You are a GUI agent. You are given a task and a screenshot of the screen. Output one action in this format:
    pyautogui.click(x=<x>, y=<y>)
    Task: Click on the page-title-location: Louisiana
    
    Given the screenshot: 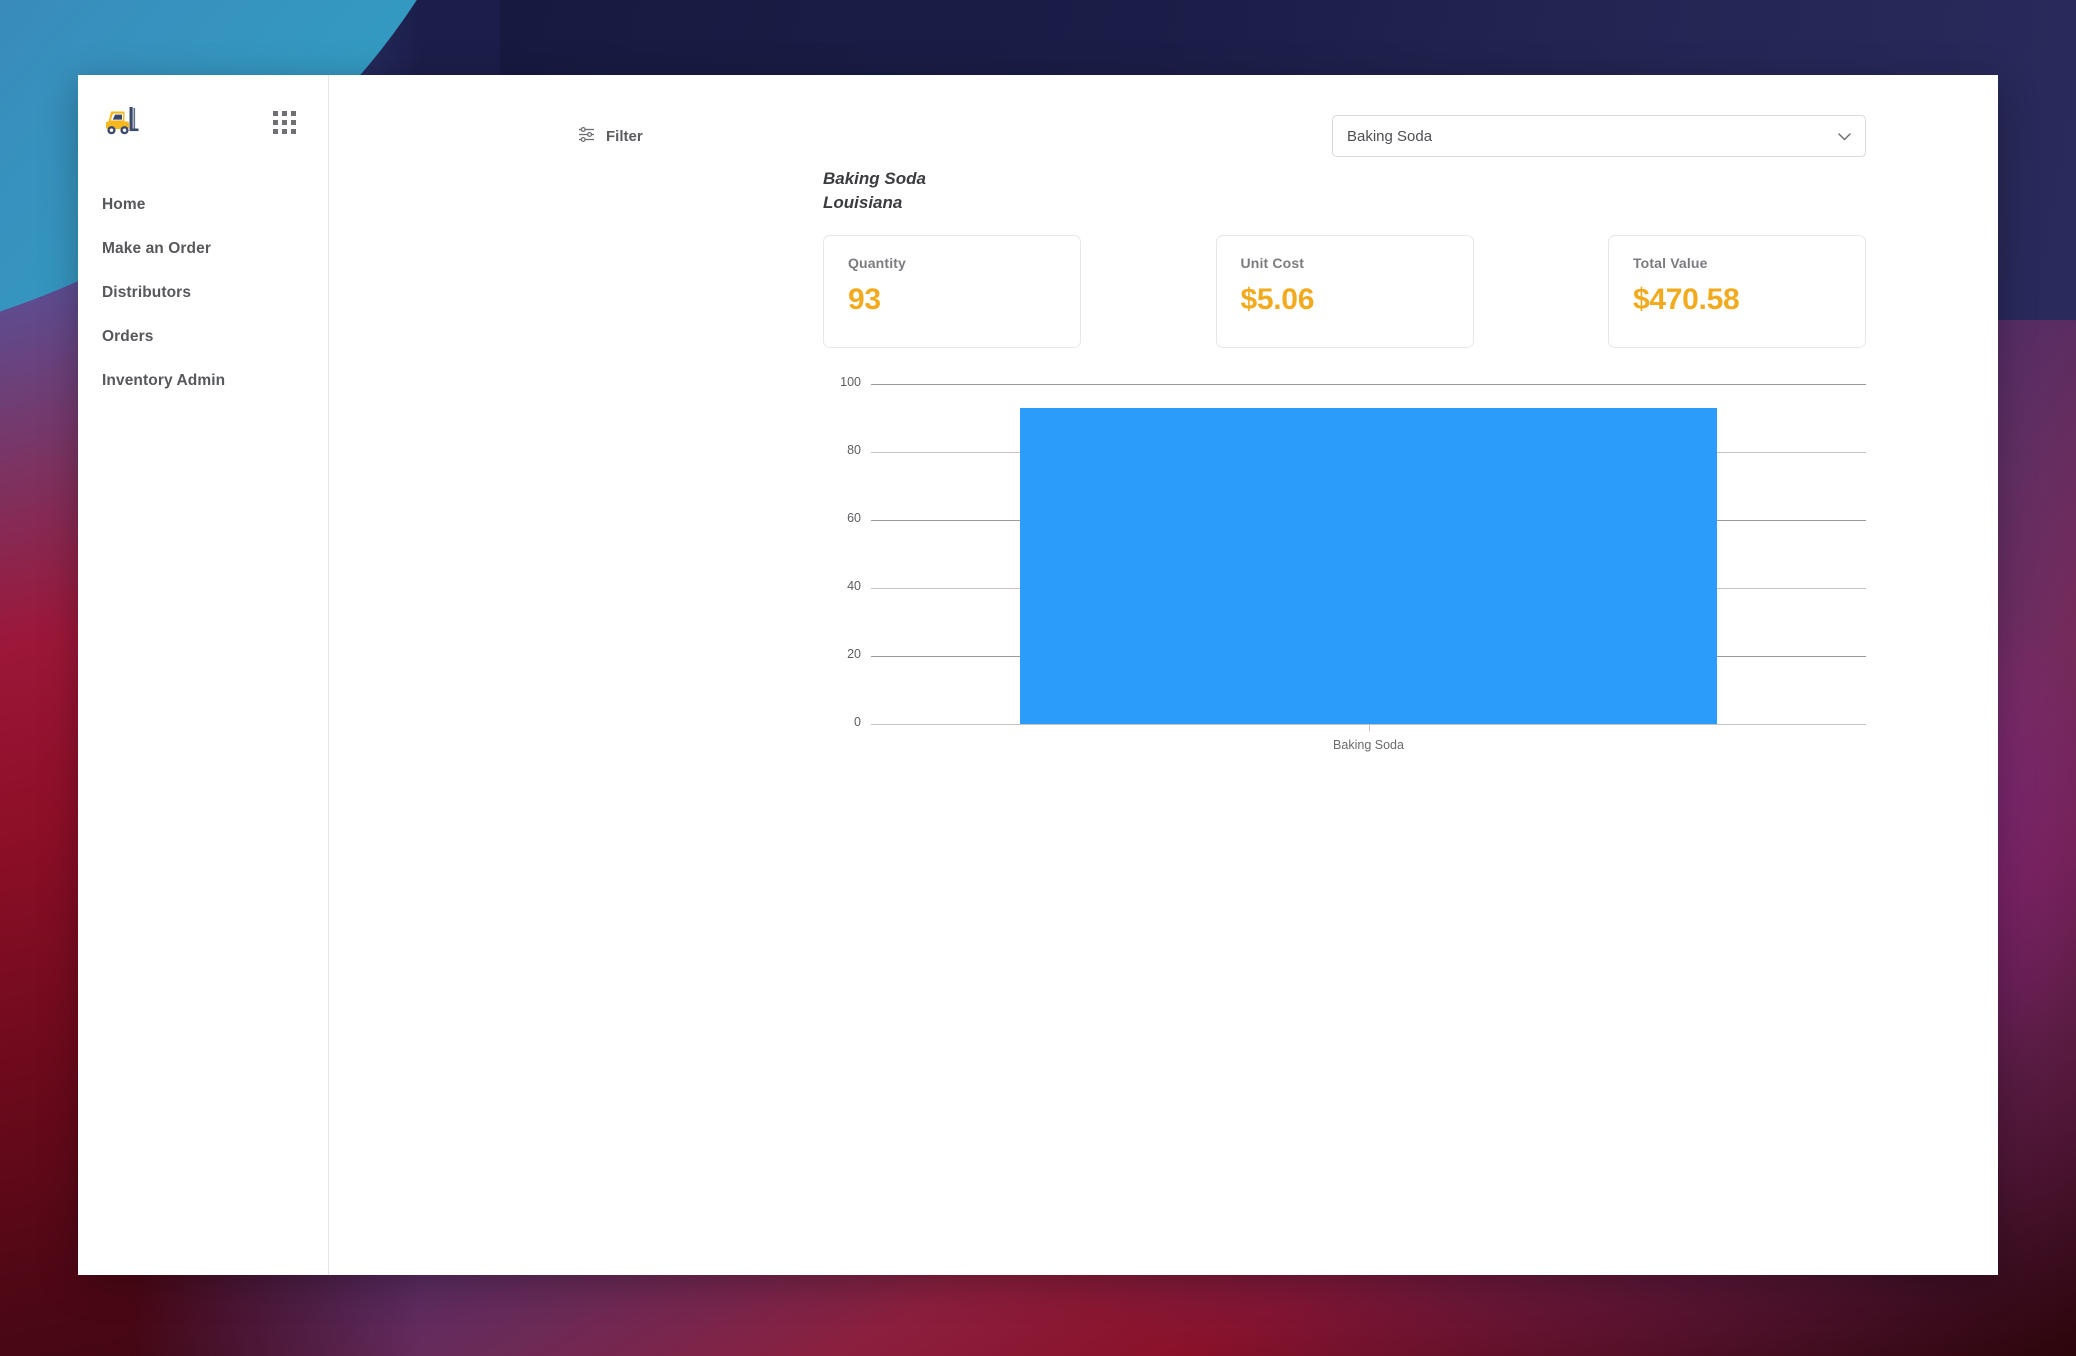 What is the action you would take?
    pyautogui.click(x=863, y=203)
    